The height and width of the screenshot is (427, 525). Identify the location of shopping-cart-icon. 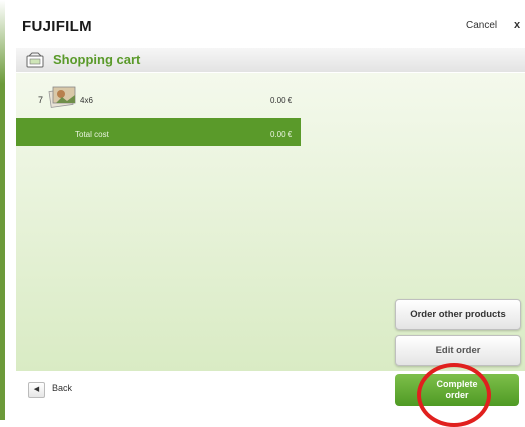
(35, 60).